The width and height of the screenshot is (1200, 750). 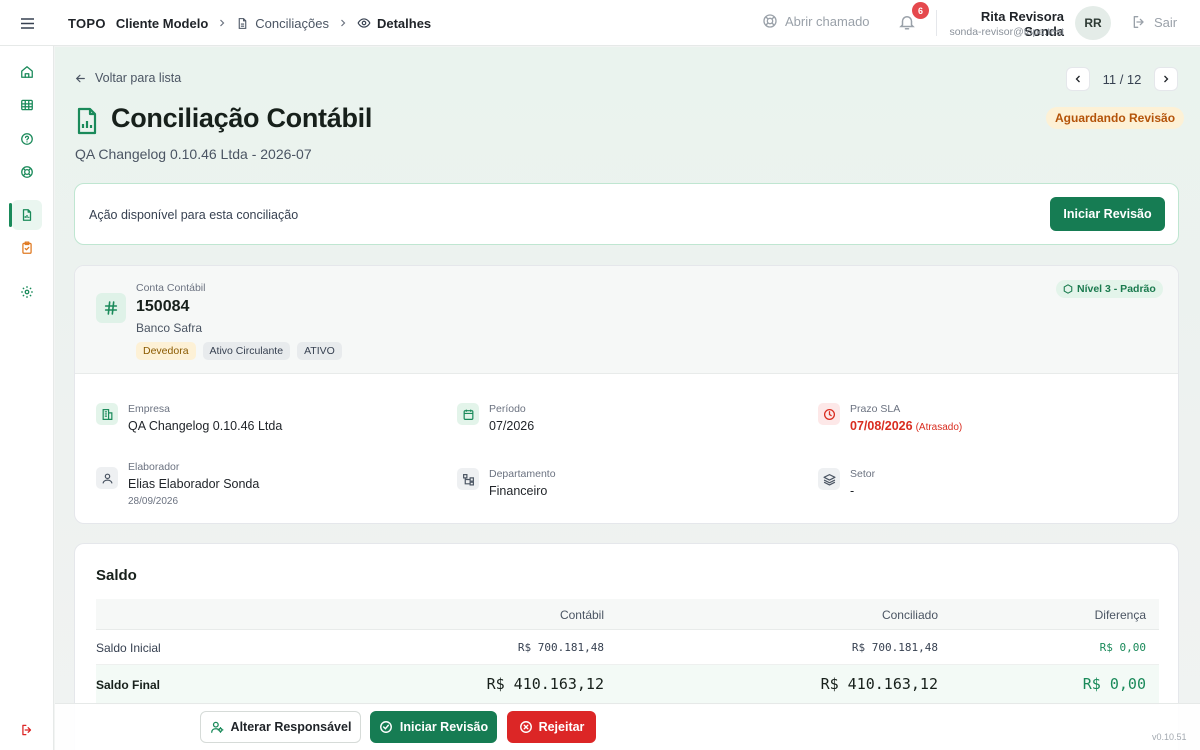 I want to click on record-pager: 11 / 12, so click(x=1122, y=79).